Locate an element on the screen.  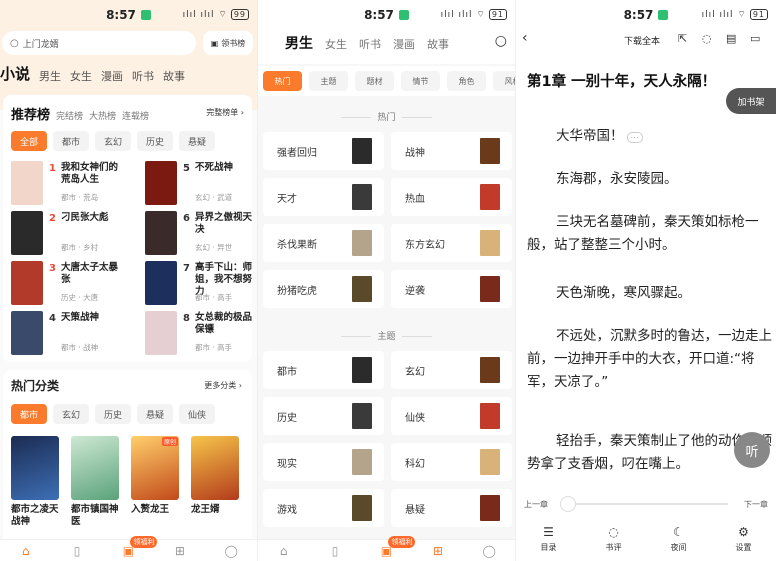
hot-chip-xianxia: 仙侠 is located at coordinates (197, 414).